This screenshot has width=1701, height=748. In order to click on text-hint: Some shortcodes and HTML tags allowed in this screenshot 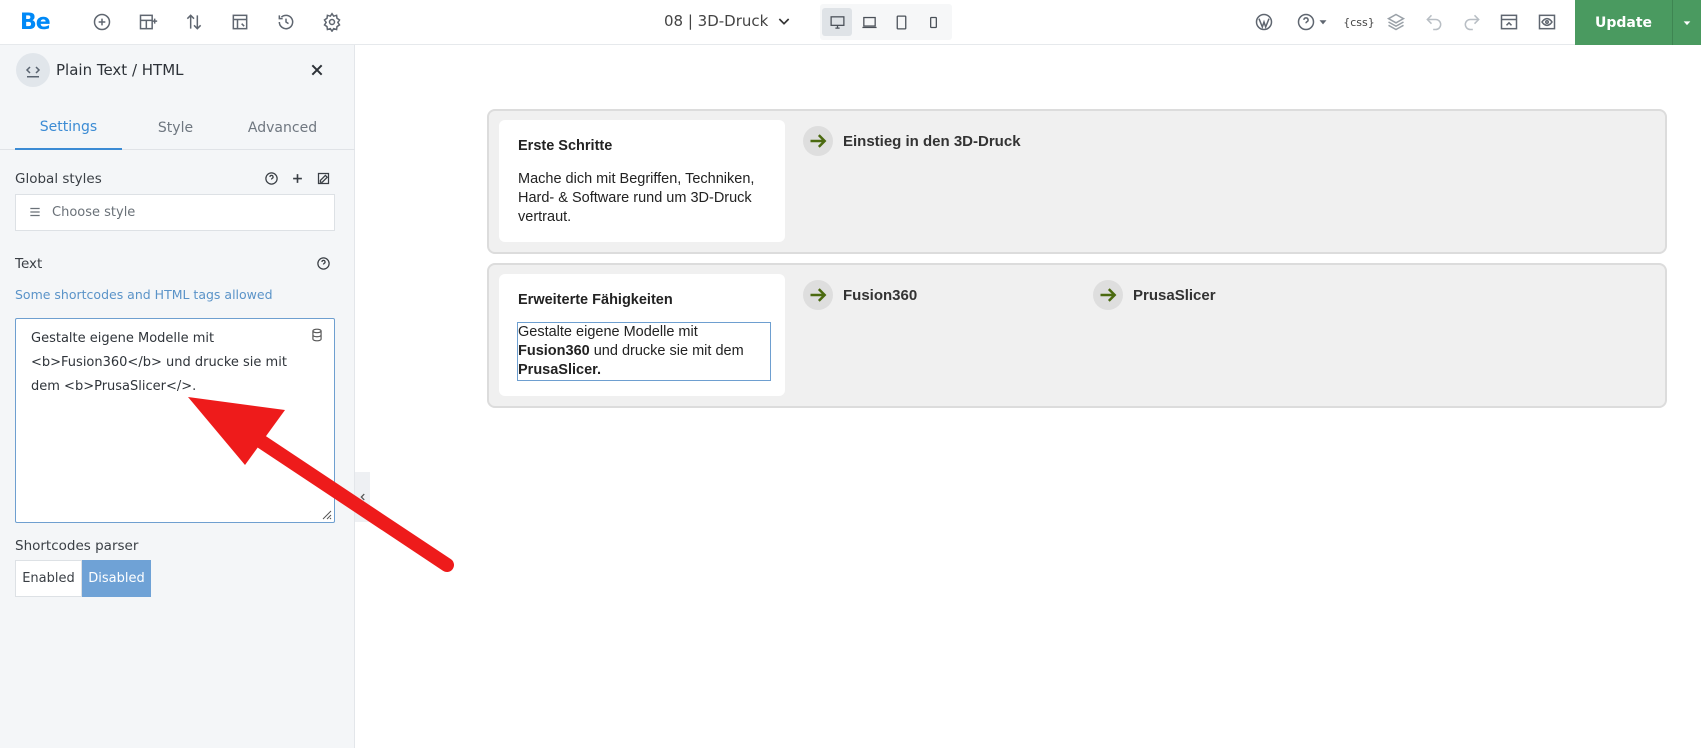, I will do `click(144, 294)`.